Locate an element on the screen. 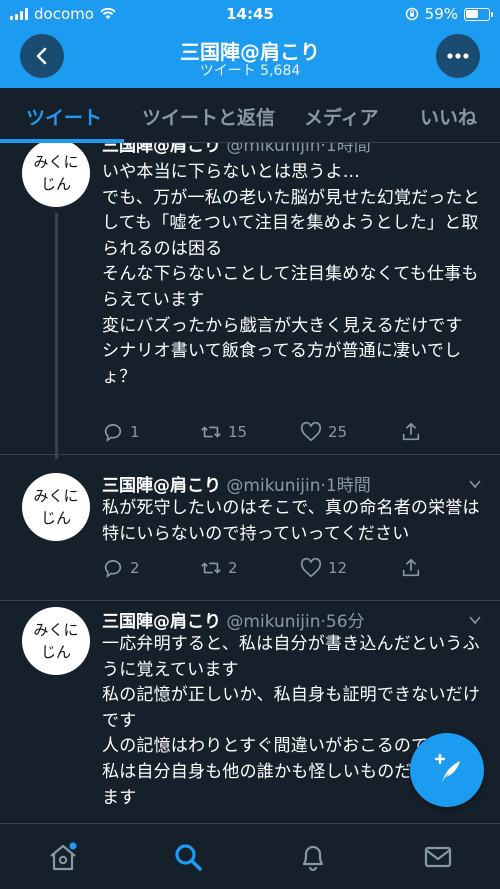 This screenshot has height=889, width=500. tab-tweets-and-replies: ツイートと返信 is located at coordinates (208, 116).